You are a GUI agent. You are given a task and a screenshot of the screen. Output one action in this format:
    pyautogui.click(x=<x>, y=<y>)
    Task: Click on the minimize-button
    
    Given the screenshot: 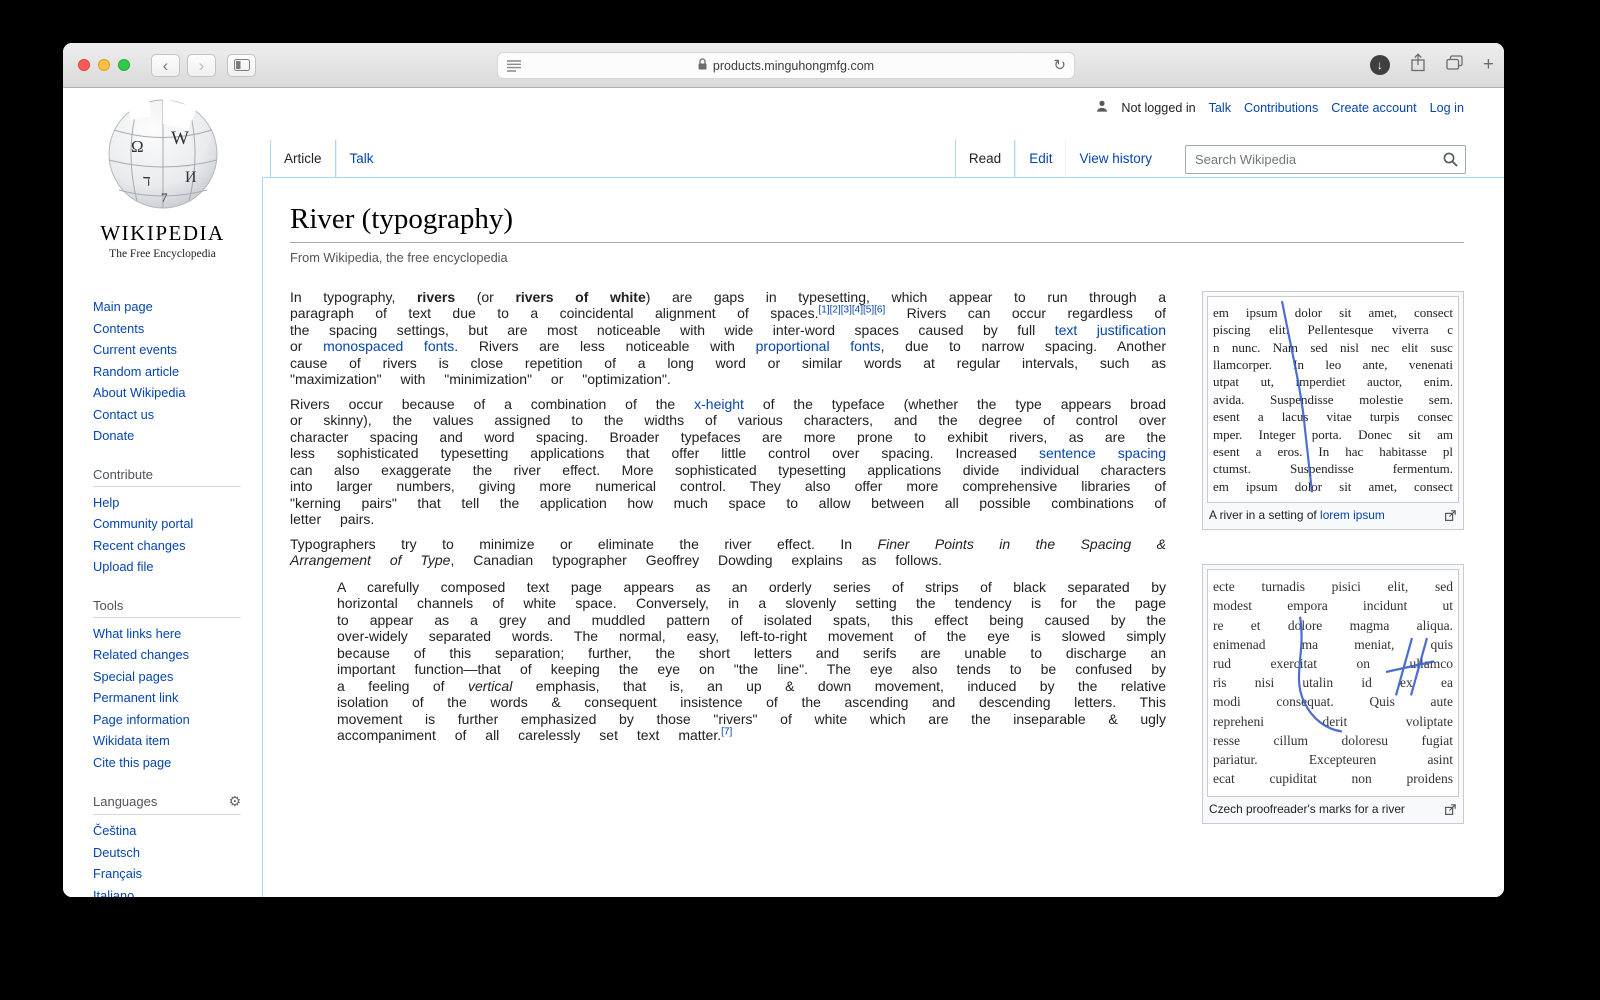 What is the action you would take?
    pyautogui.click(x=104, y=65)
    